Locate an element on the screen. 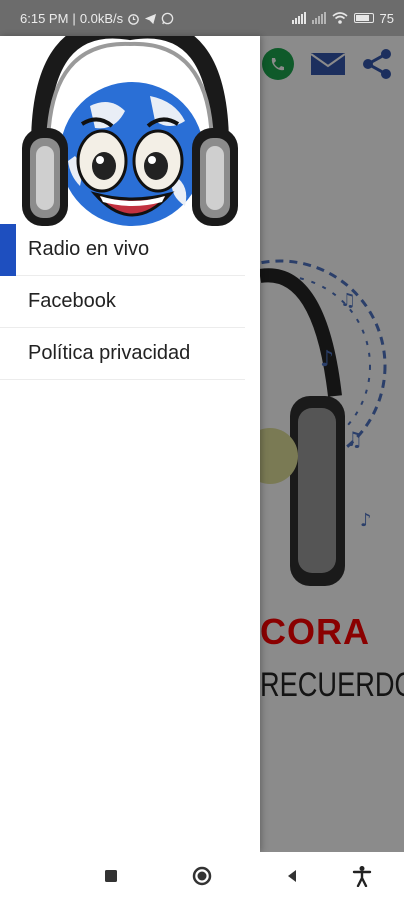 This screenshot has height=900, width=404. wifi-icon is located at coordinates (340, 17).